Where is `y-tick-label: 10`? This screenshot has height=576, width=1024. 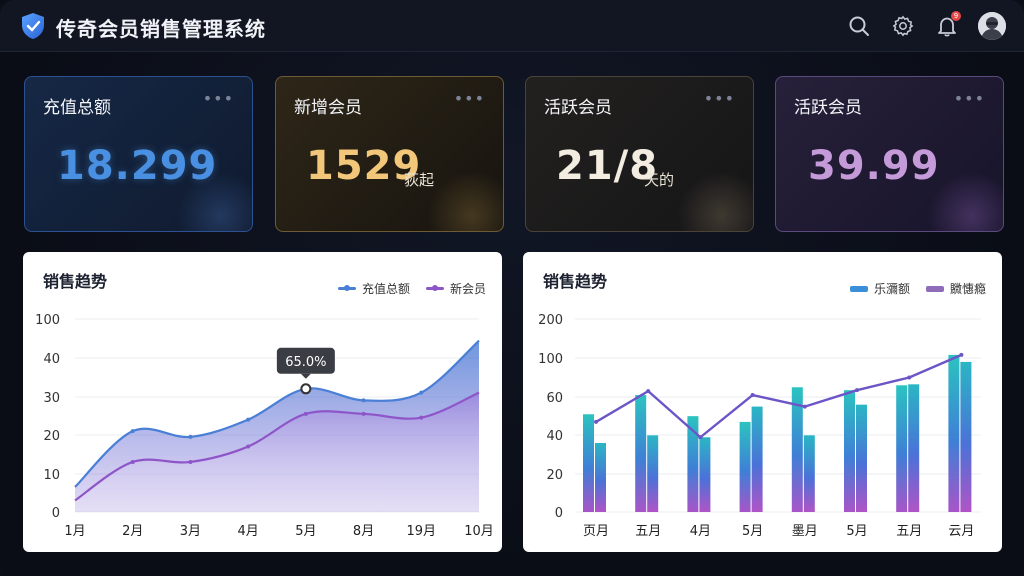 y-tick-label: 10 is located at coordinates (51, 475).